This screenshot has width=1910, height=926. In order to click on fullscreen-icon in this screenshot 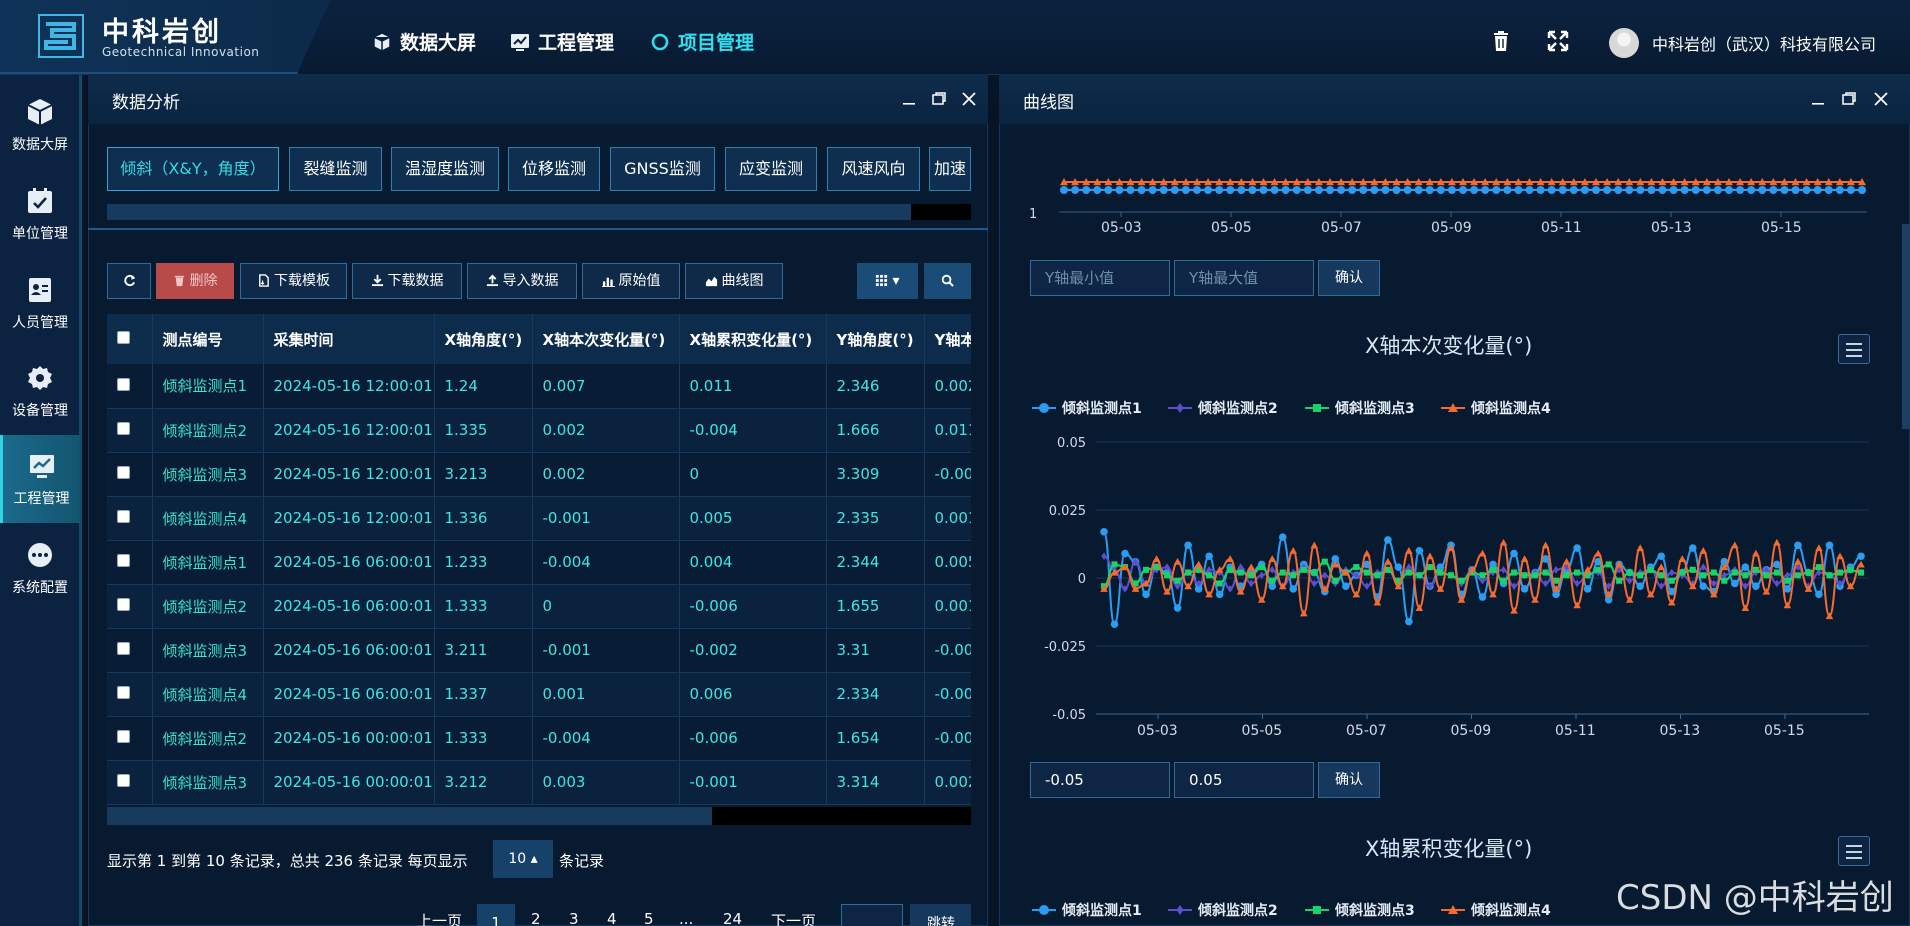, I will do `click(1558, 41)`.